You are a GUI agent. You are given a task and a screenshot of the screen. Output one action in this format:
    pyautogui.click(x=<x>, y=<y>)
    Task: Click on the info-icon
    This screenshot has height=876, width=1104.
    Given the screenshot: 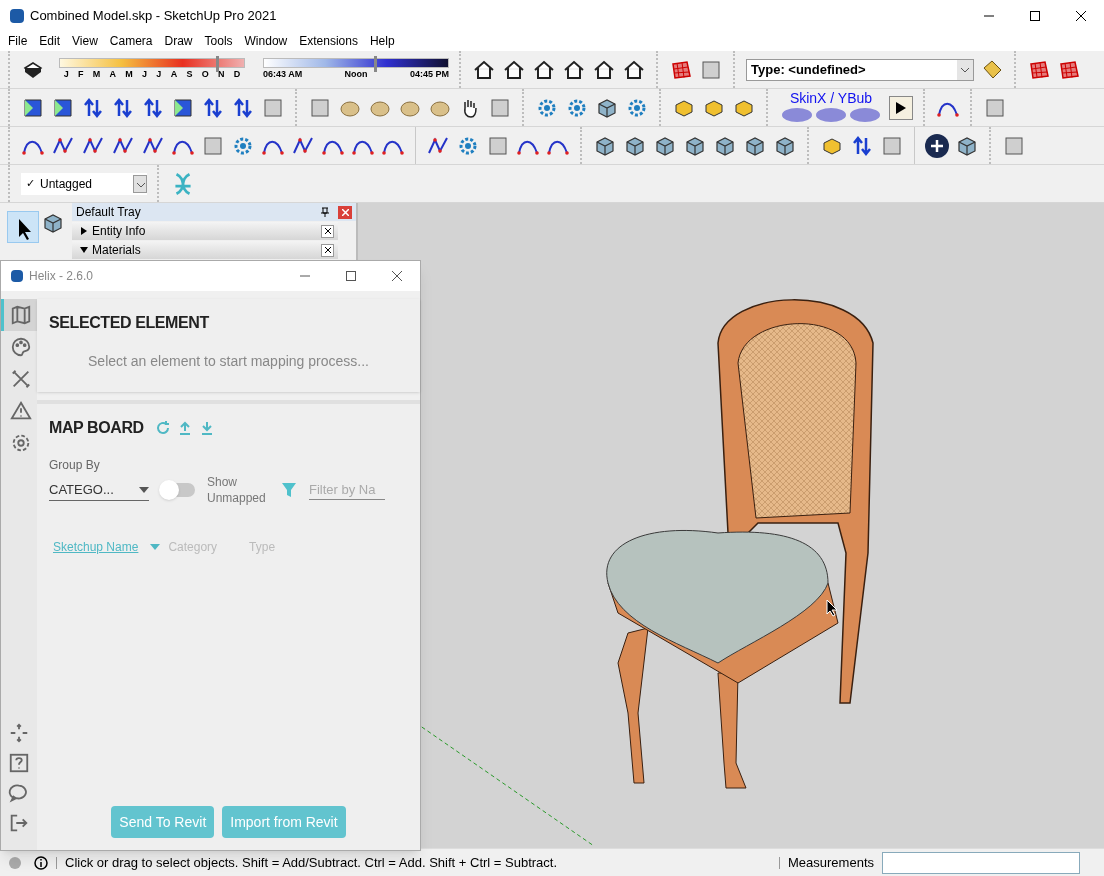 What is the action you would take?
    pyautogui.click(x=41, y=862)
    